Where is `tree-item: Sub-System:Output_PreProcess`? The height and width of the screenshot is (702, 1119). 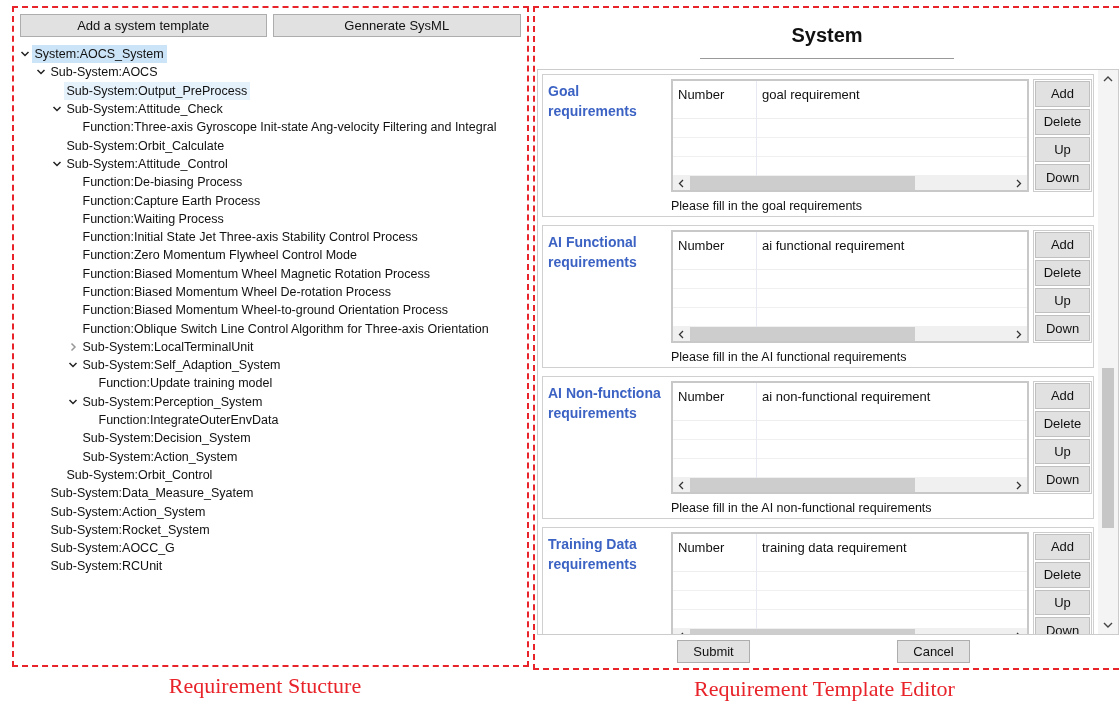
tree-item: Sub-System:Output_PreProcess is located at coordinates (157, 90).